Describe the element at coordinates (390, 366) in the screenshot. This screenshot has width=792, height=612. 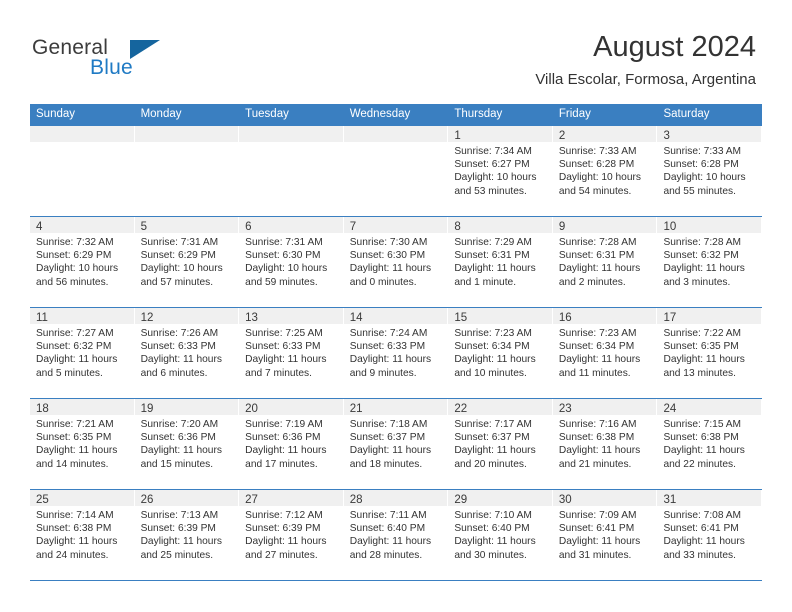
I see `daylight-text: Daylight: 11 hours and 9 minutes.` at that location.